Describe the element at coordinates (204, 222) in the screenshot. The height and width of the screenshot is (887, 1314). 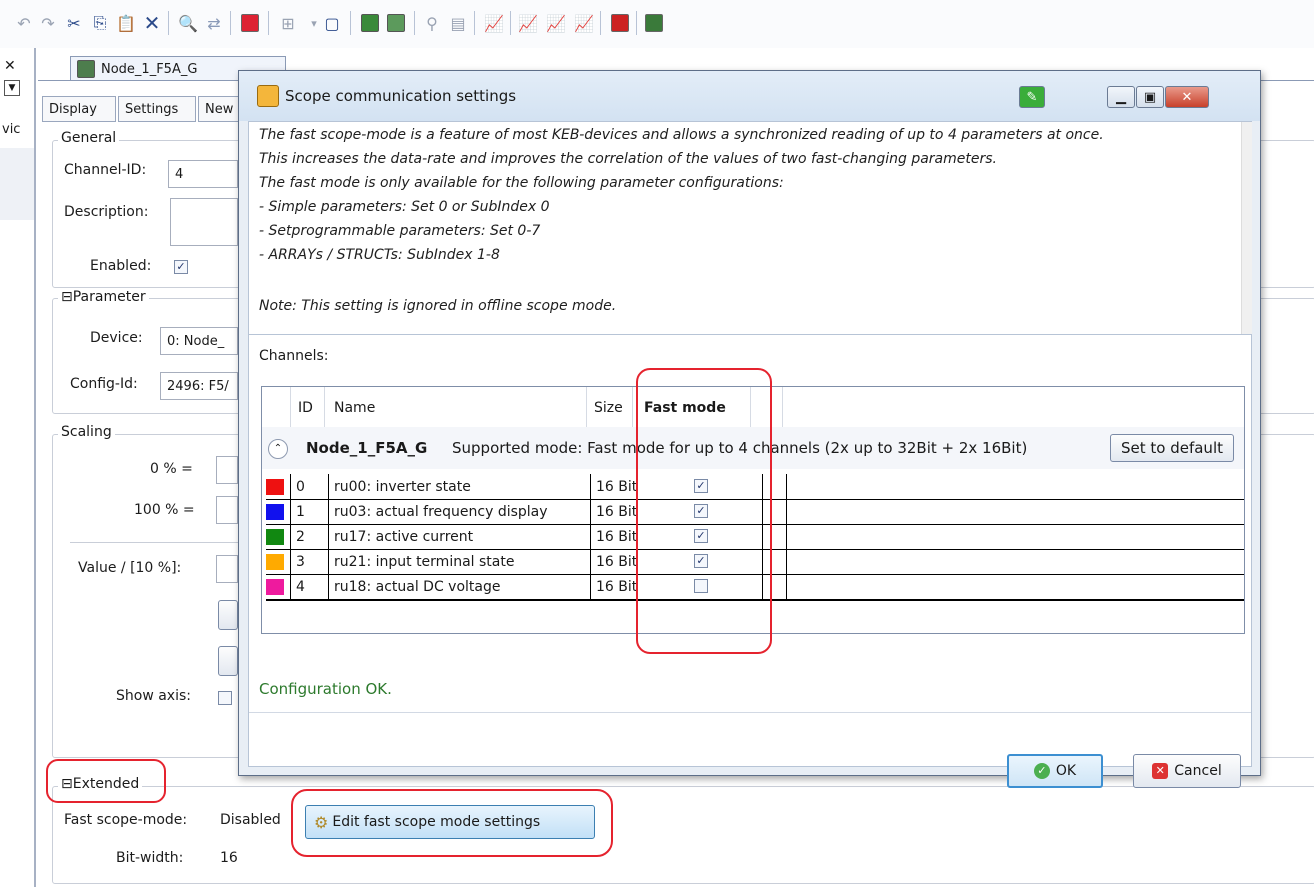
I see `description-field` at that location.